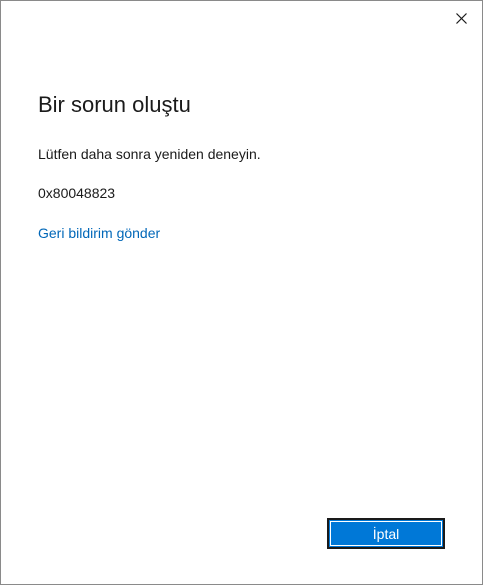  Describe the element at coordinates (99, 233) in the screenshot. I see `send-feedback-link: Geri bildirim gönder` at that location.